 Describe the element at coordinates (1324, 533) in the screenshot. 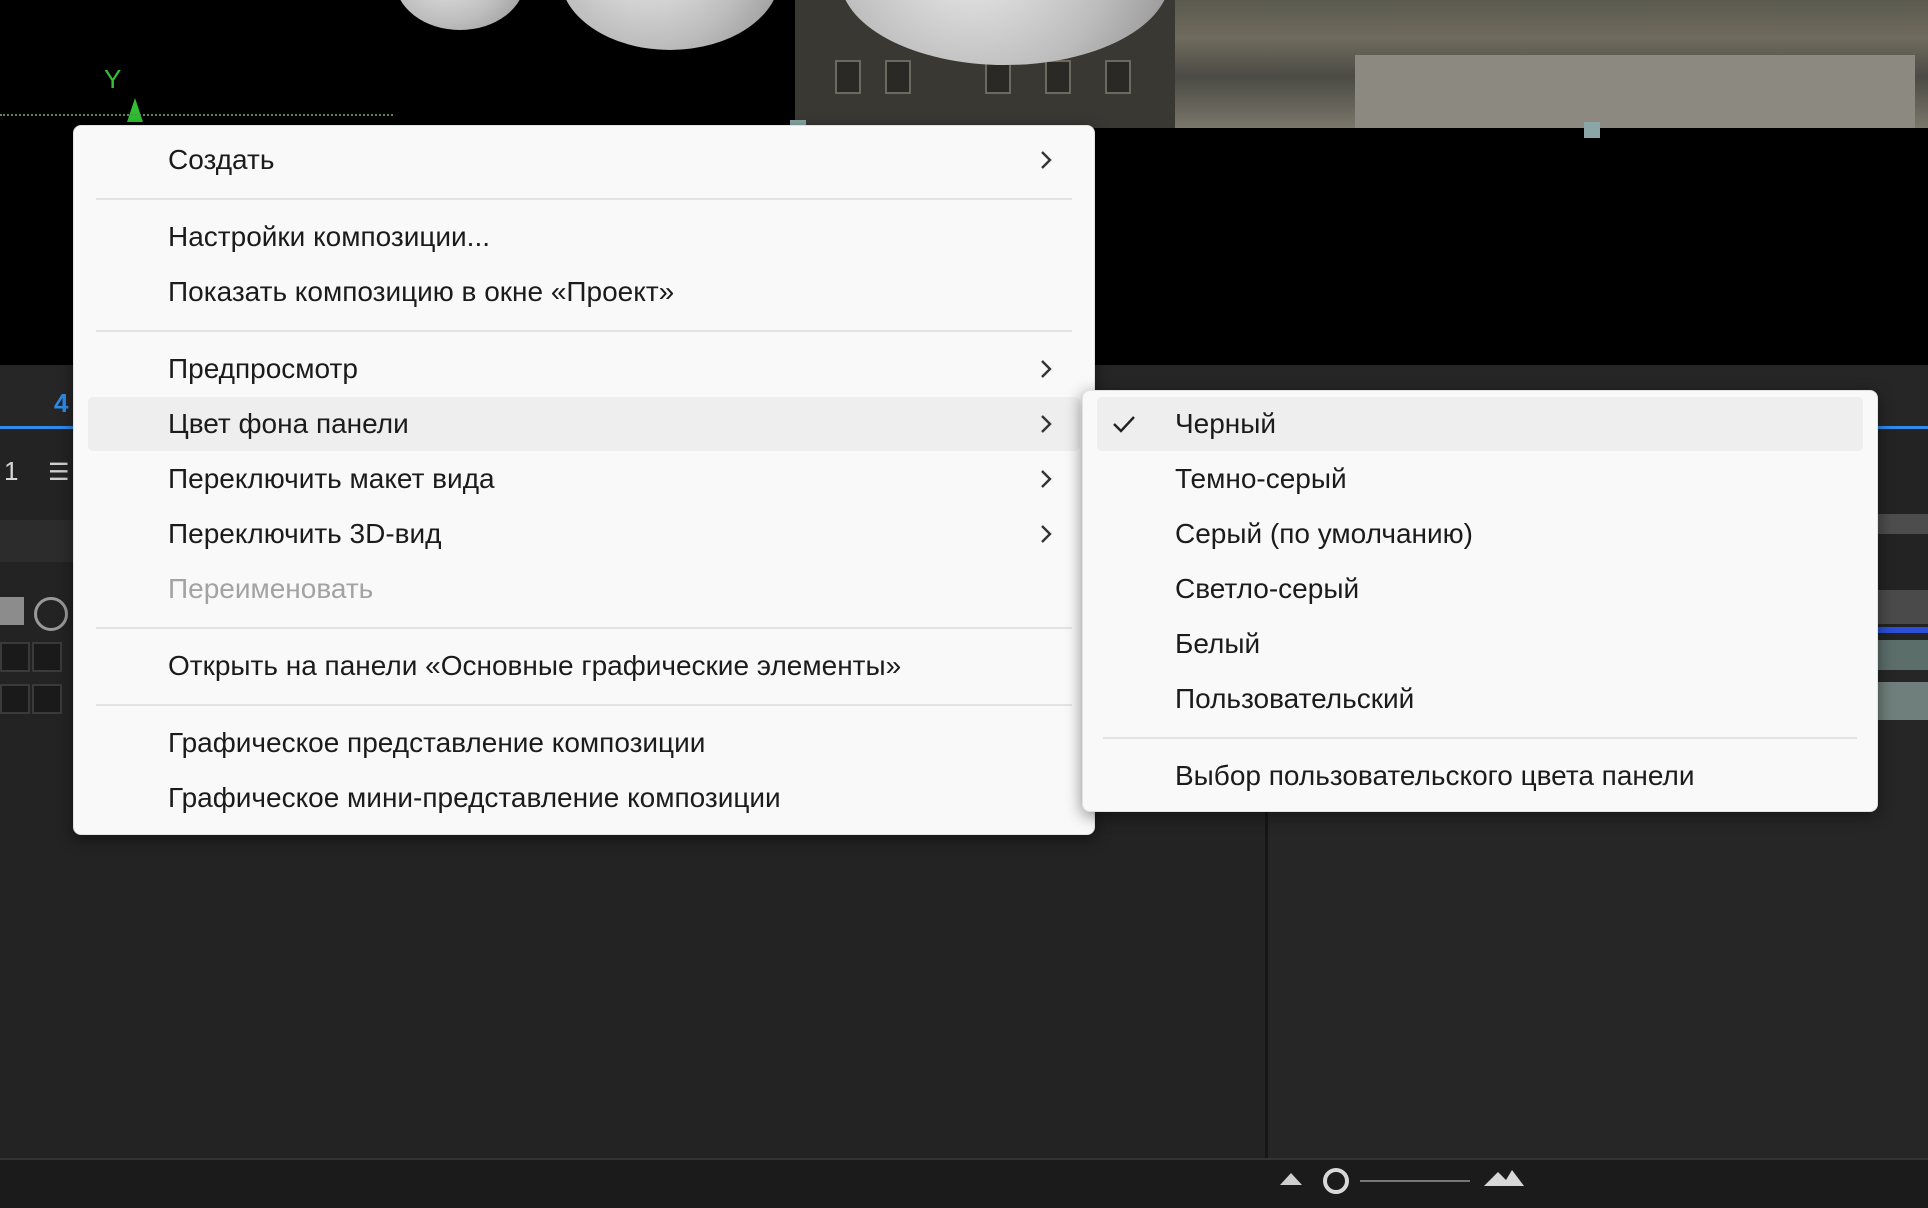

I see `submenu-item-label: Серый (по умолчанию)` at that location.